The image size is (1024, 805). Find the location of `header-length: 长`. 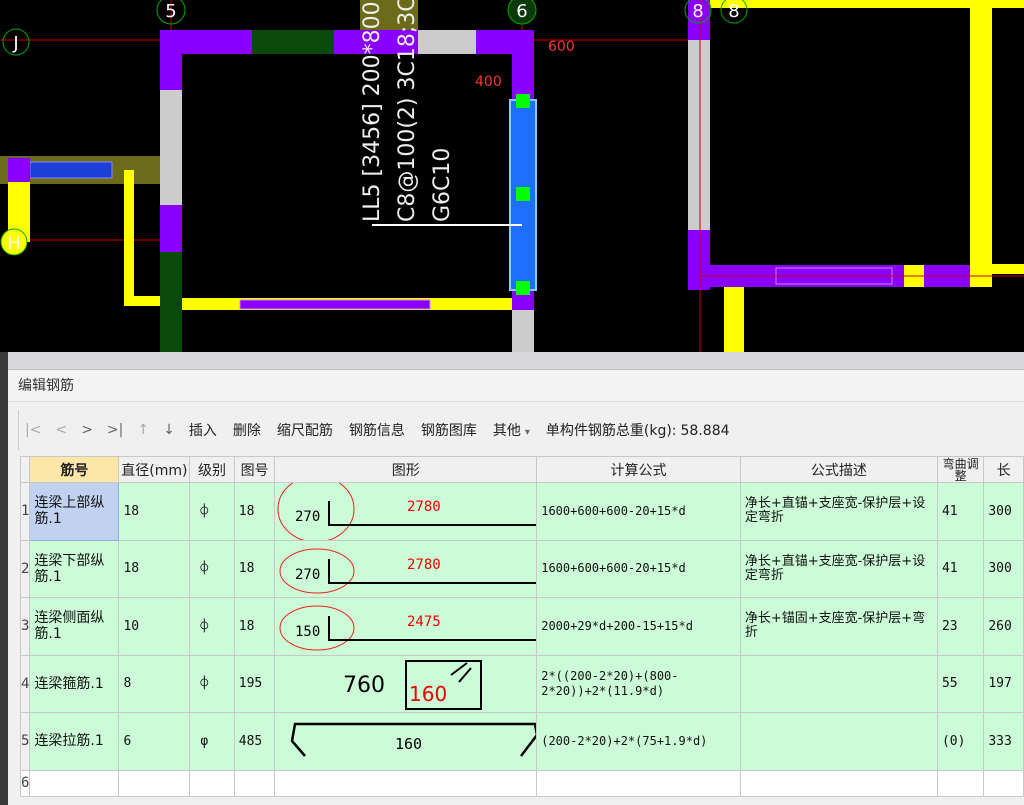

header-length: 长 is located at coordinates (1003, 469).